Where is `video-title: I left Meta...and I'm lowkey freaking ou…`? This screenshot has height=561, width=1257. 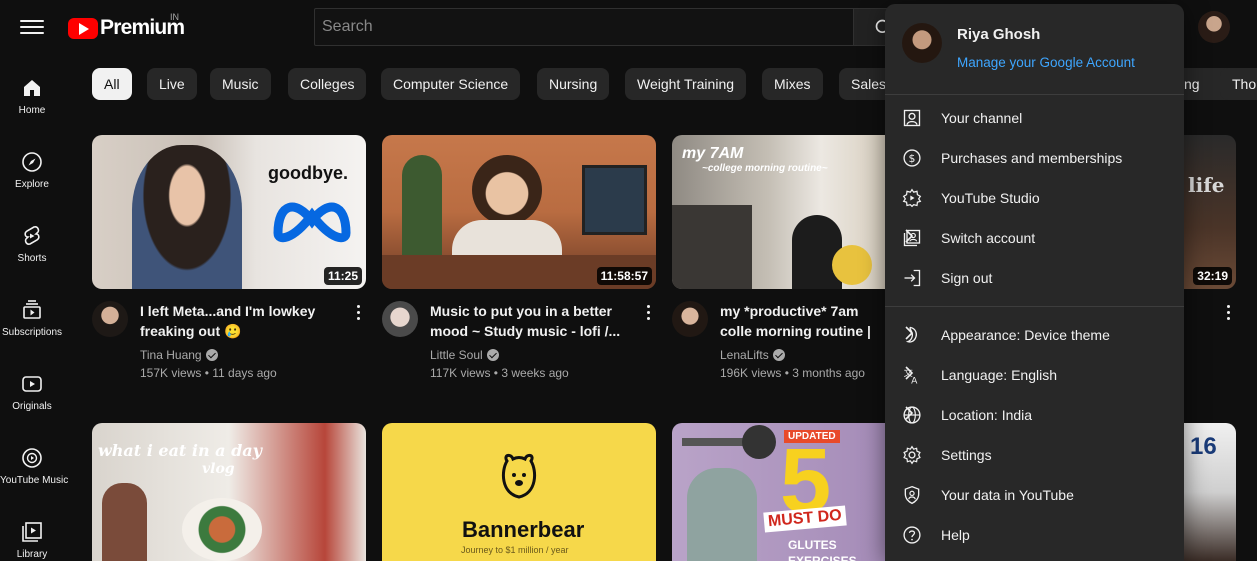
video-title: I left Meta...and I'm lowkey freaking ou… is located at coordinates (240, 321).